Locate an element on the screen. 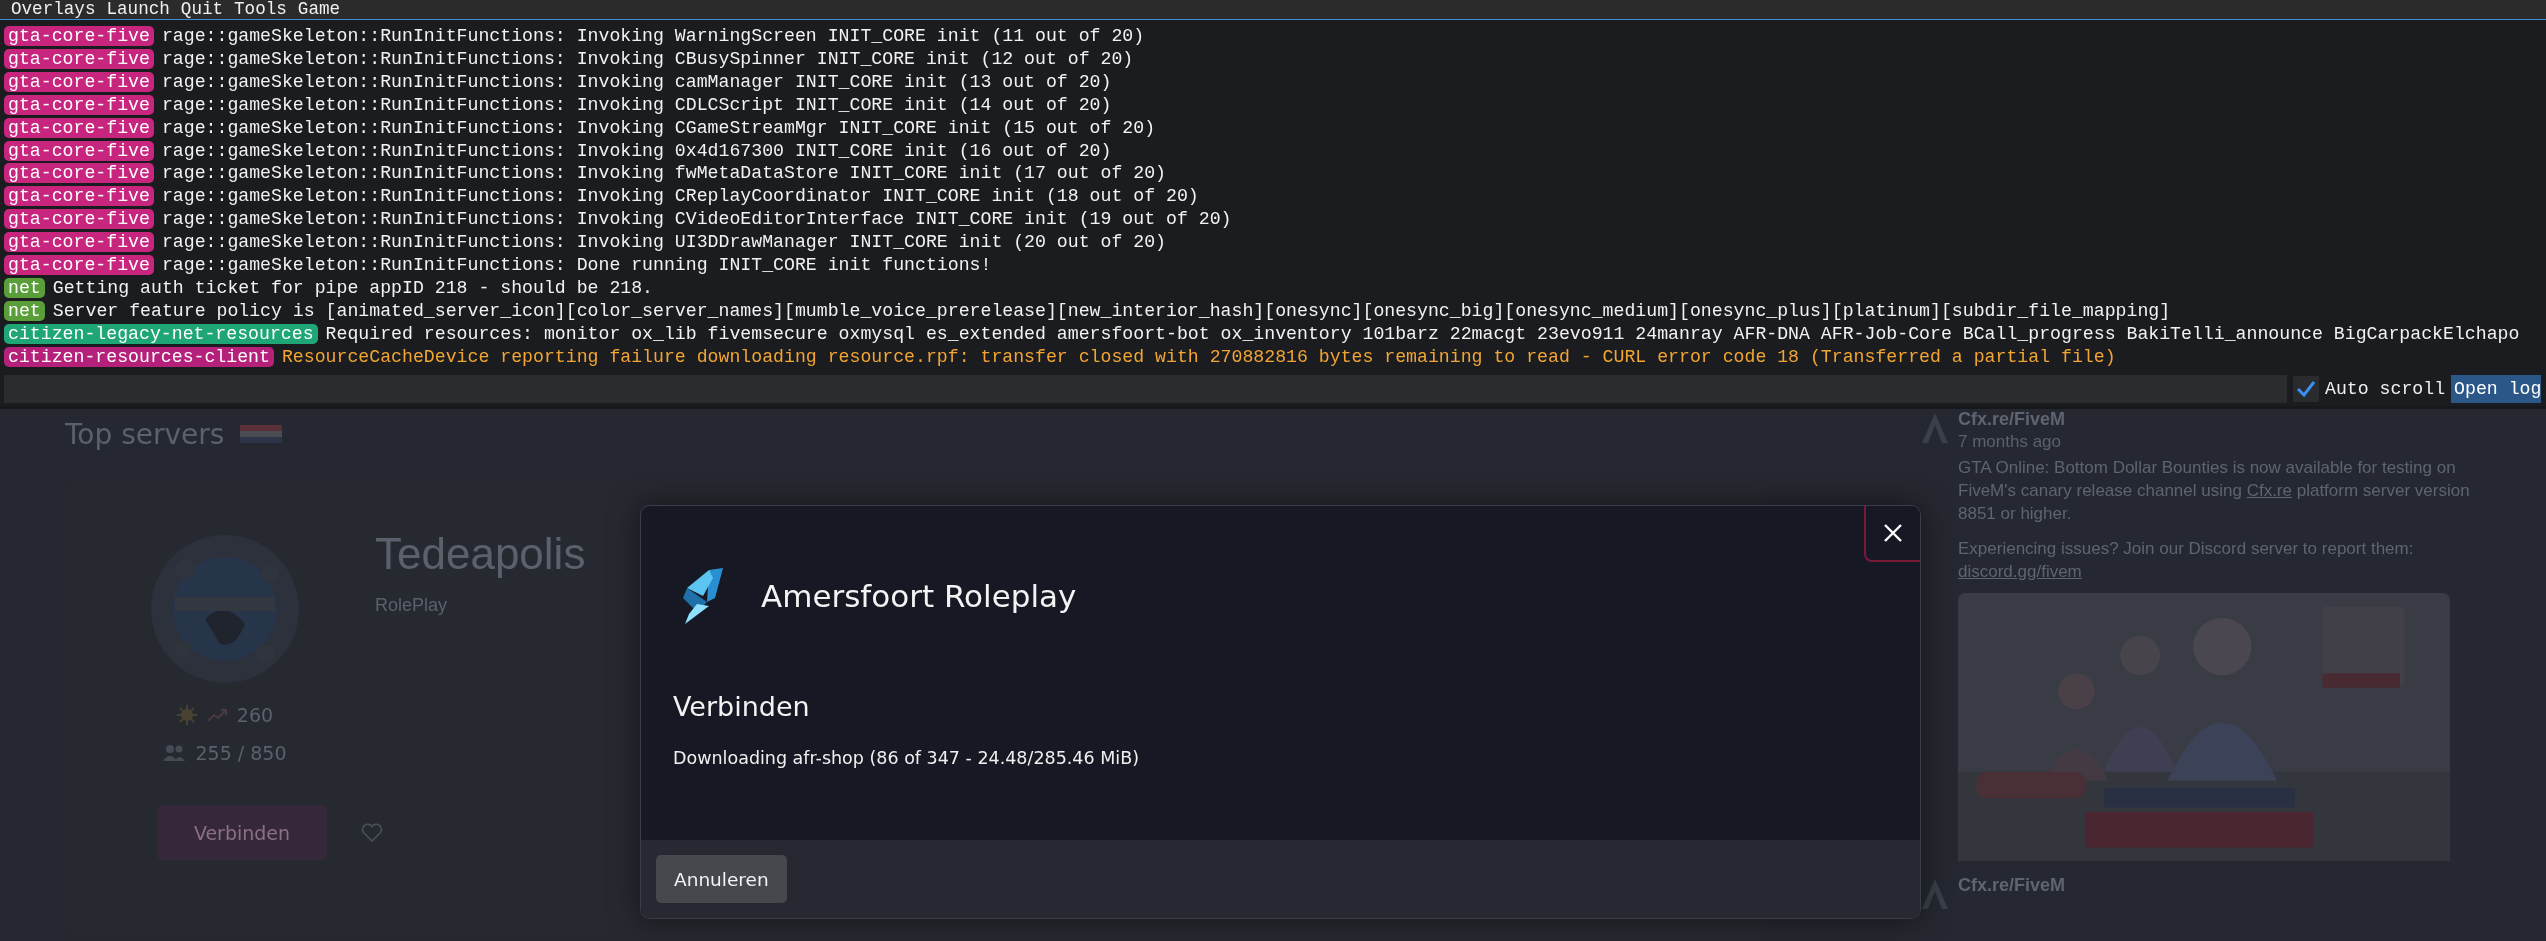 This screenshot has width=2546, height=941. log-message: rage::gameSkeleton::RunInitFunctions: Invoking CDLCScript INIT_CORE init (14 out of 20) is located at coordinates (636, 104).